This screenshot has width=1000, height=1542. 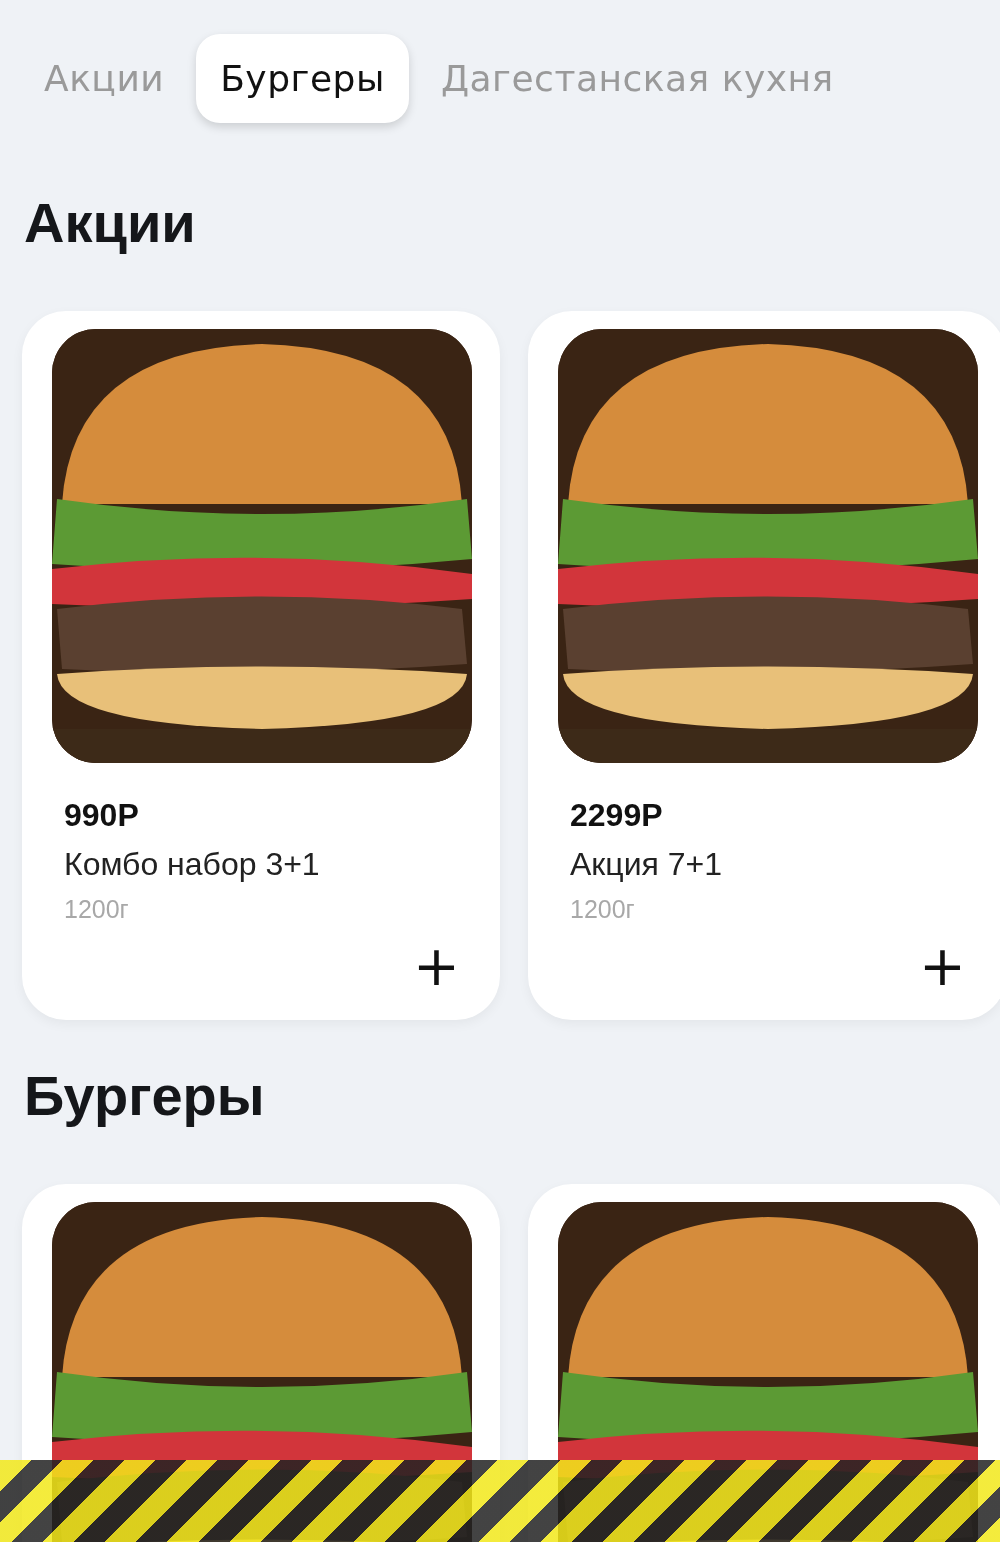 I want to click on product-name: Акция 7+1, so click(x=647, y=864).